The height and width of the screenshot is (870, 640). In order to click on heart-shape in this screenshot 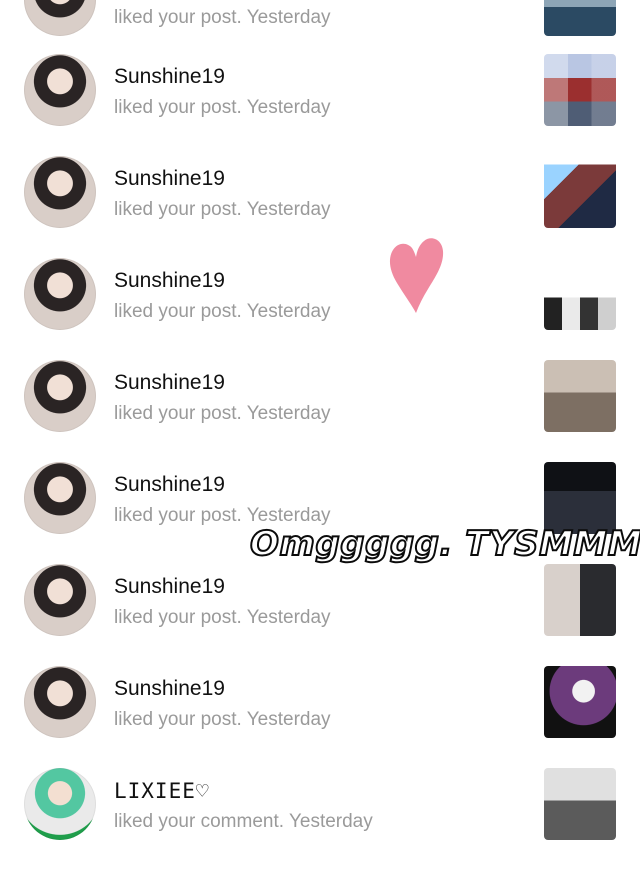, I will do `click(416, 275)`.